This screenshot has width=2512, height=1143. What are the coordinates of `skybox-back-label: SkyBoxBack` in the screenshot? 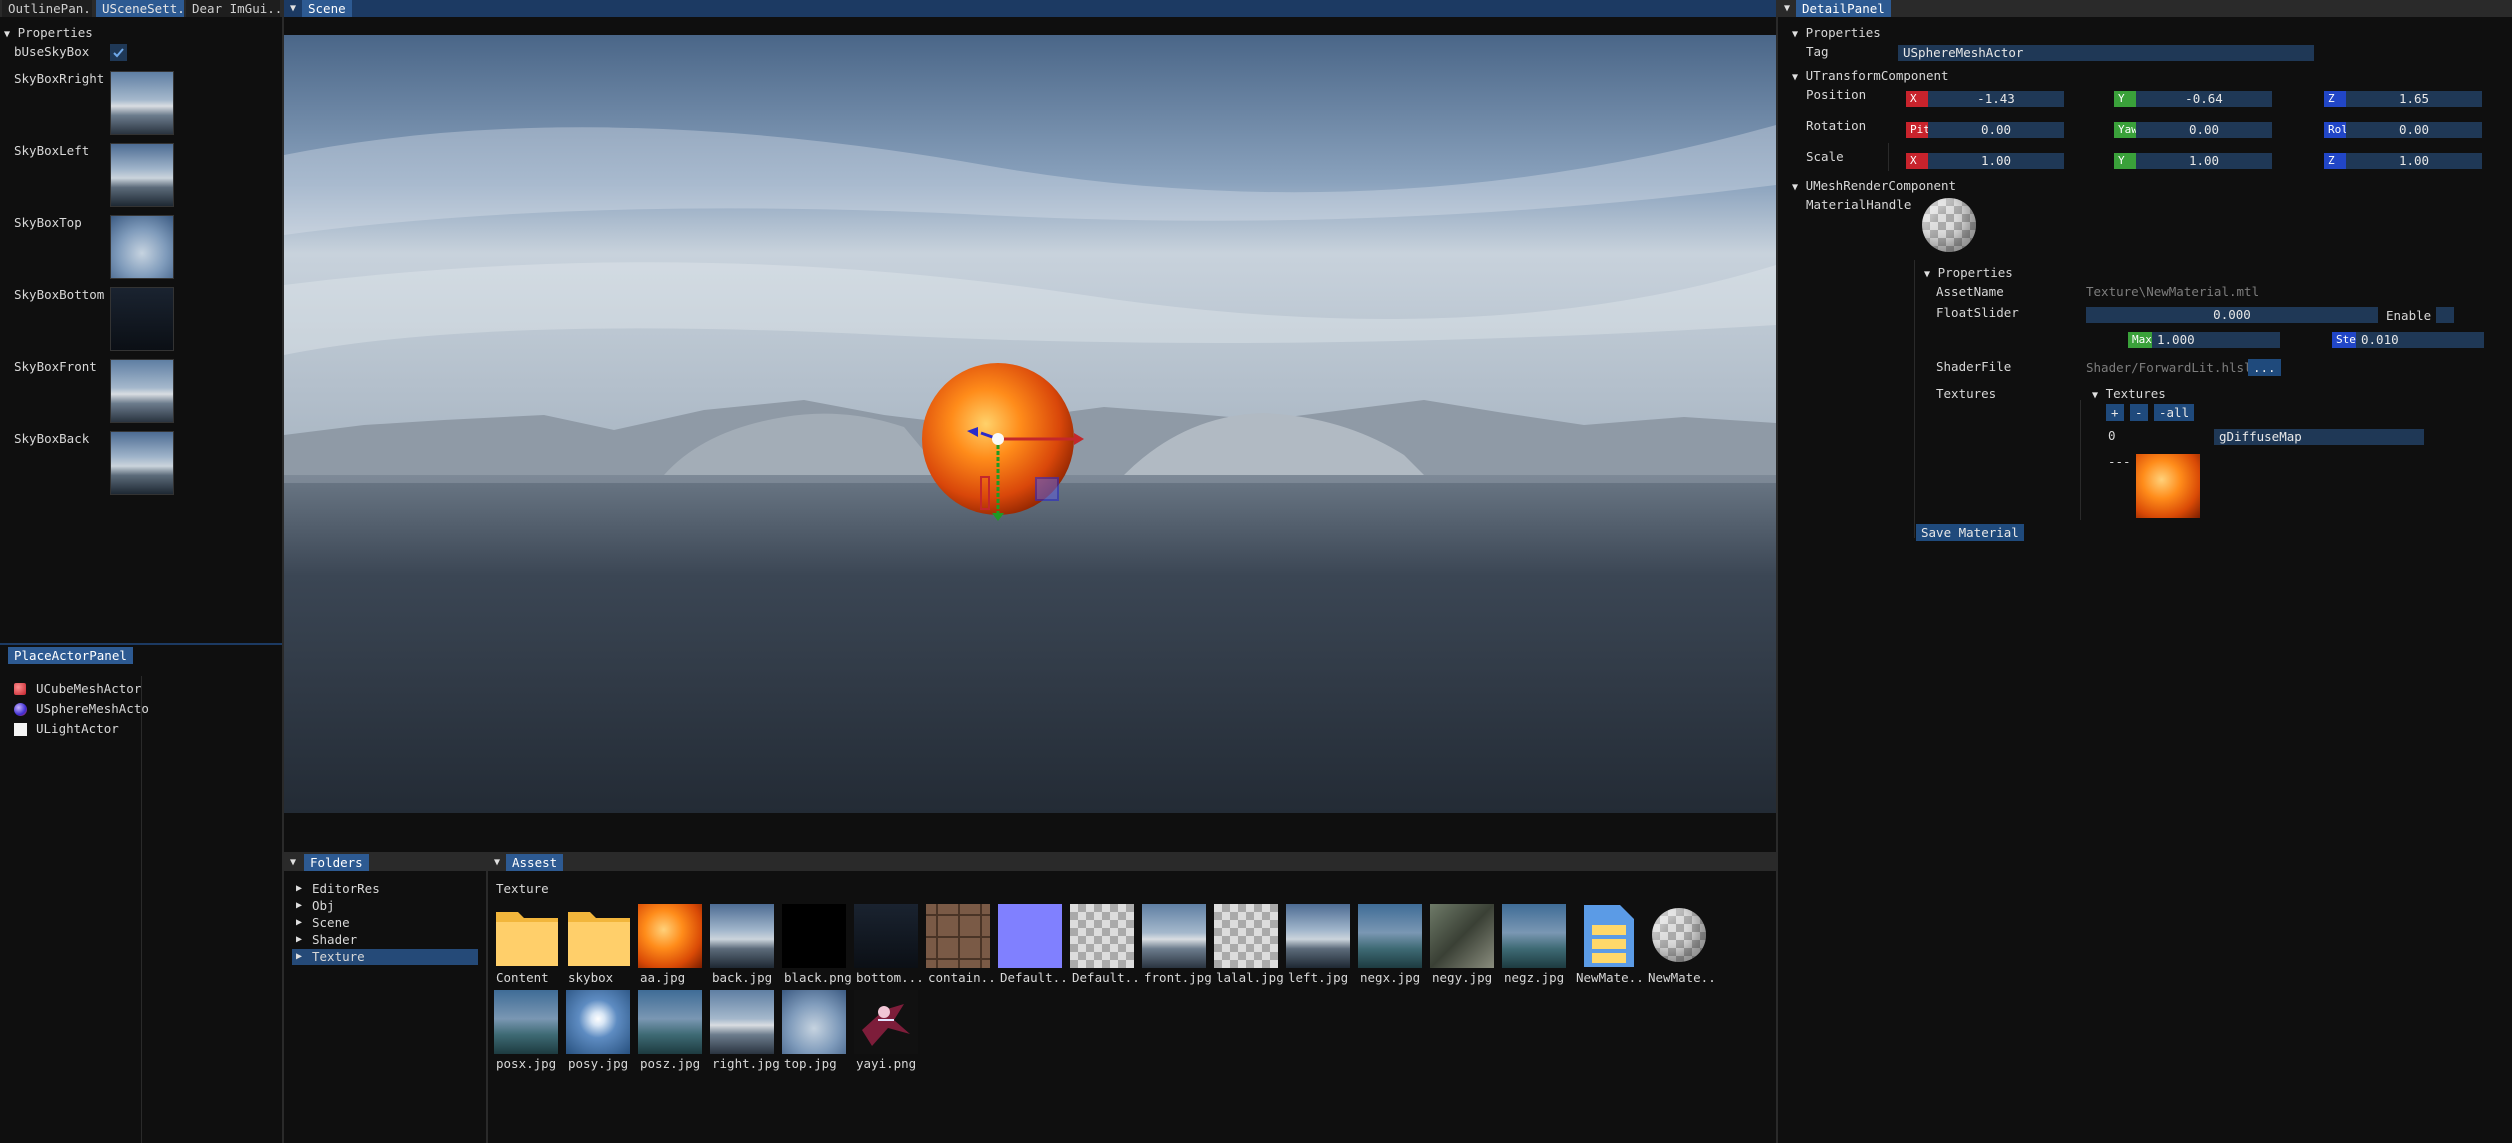 It's located at (52, 438).